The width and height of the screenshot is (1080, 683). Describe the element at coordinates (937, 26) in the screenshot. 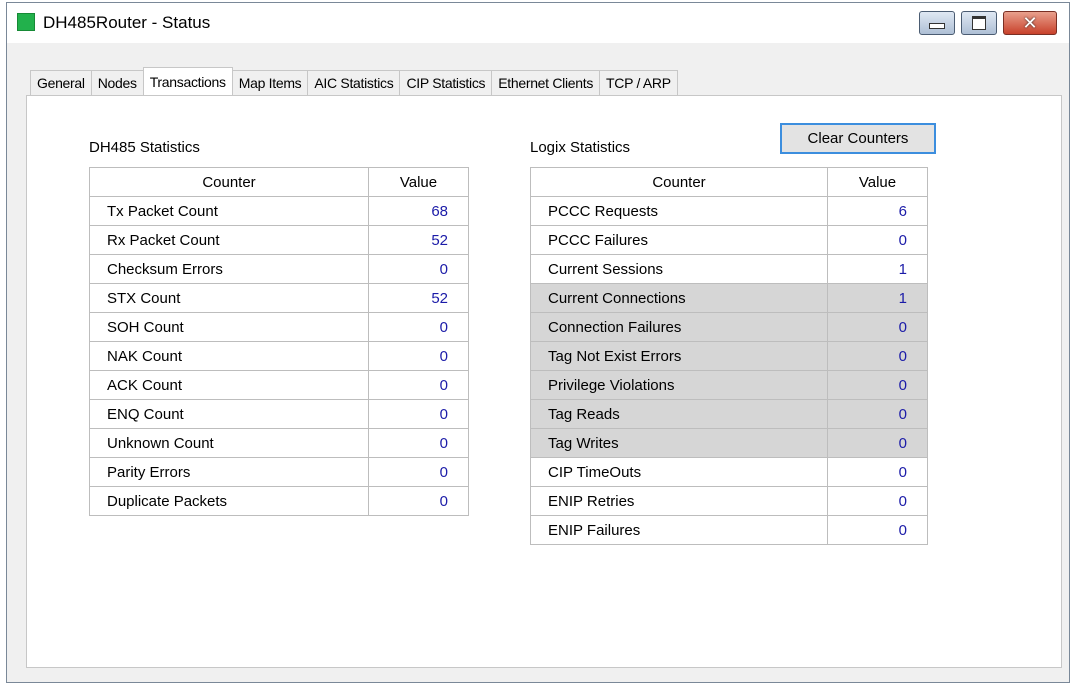

I see `minimize-icon` at that location.